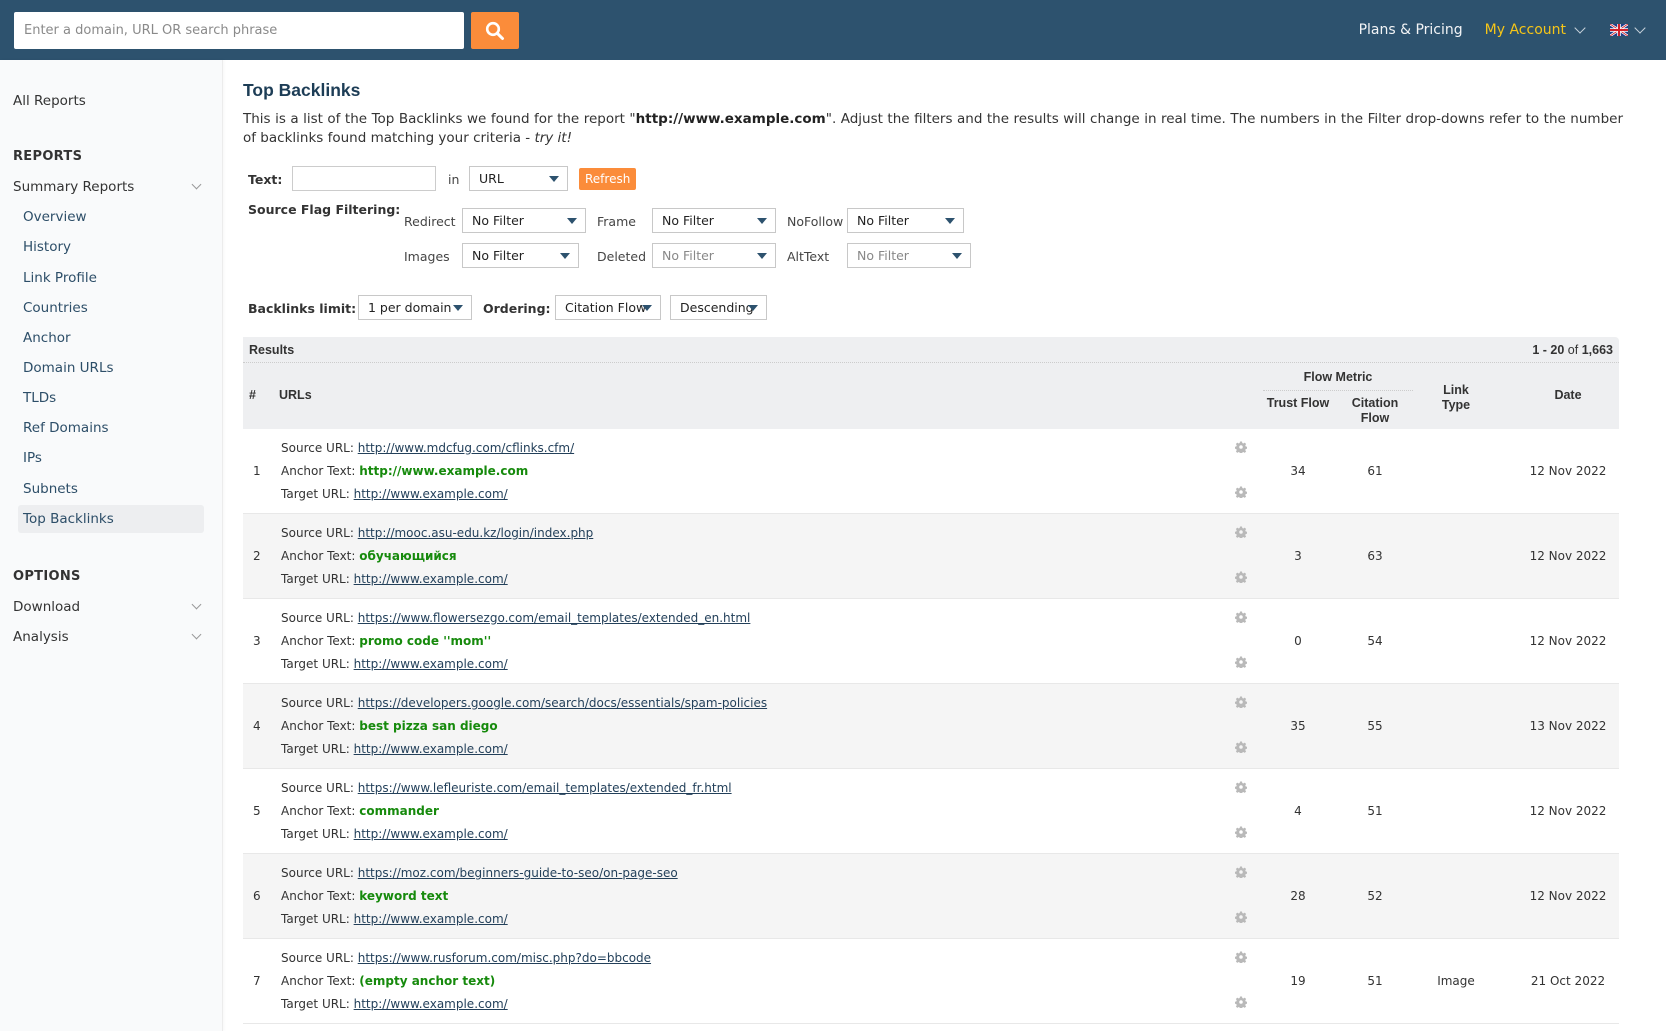  Describe the element at coordinates (108, 187) in the screenshot. I see `sidebar-summary-reports: Summary Reports` at that location.